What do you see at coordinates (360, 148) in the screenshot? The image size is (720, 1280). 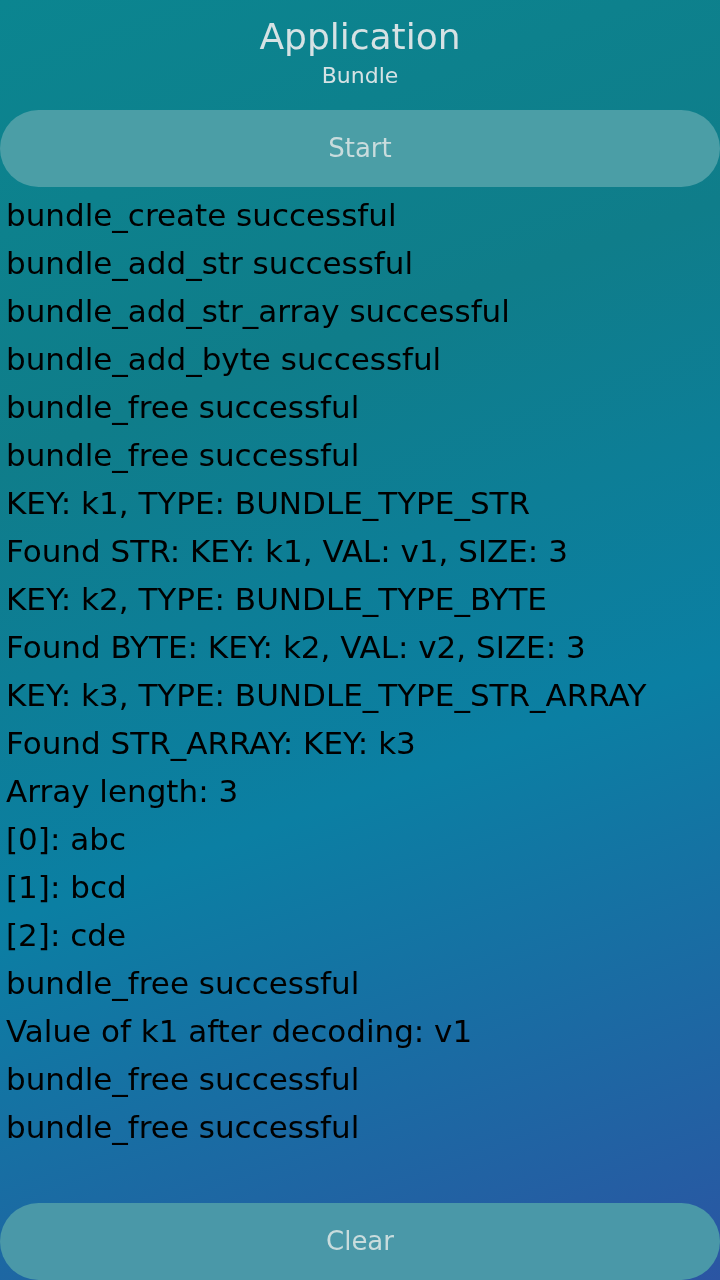 I see `start-button: Start` at bounding box center [360, 148].